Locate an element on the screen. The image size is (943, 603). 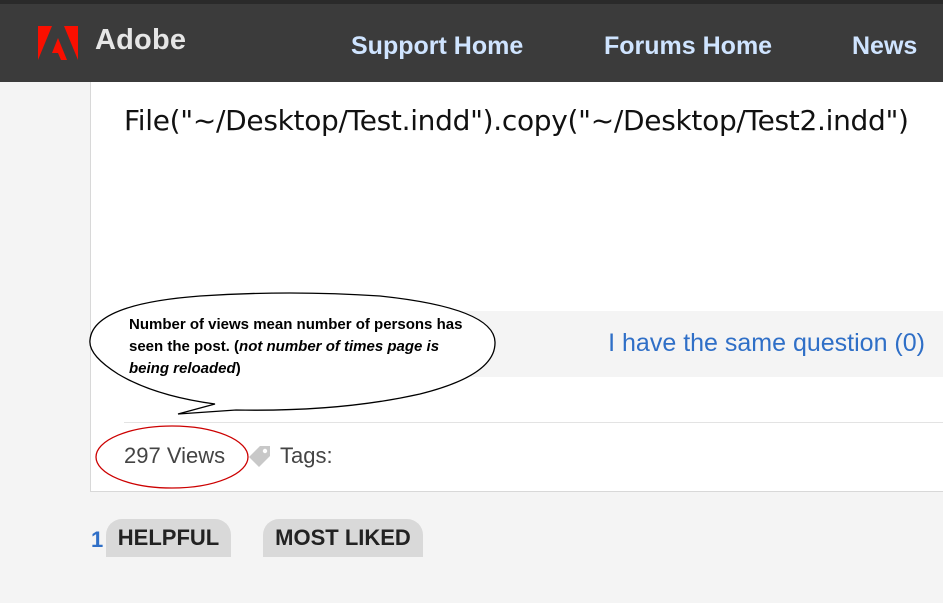
nav-news: News is located at coordinates (884, 46).